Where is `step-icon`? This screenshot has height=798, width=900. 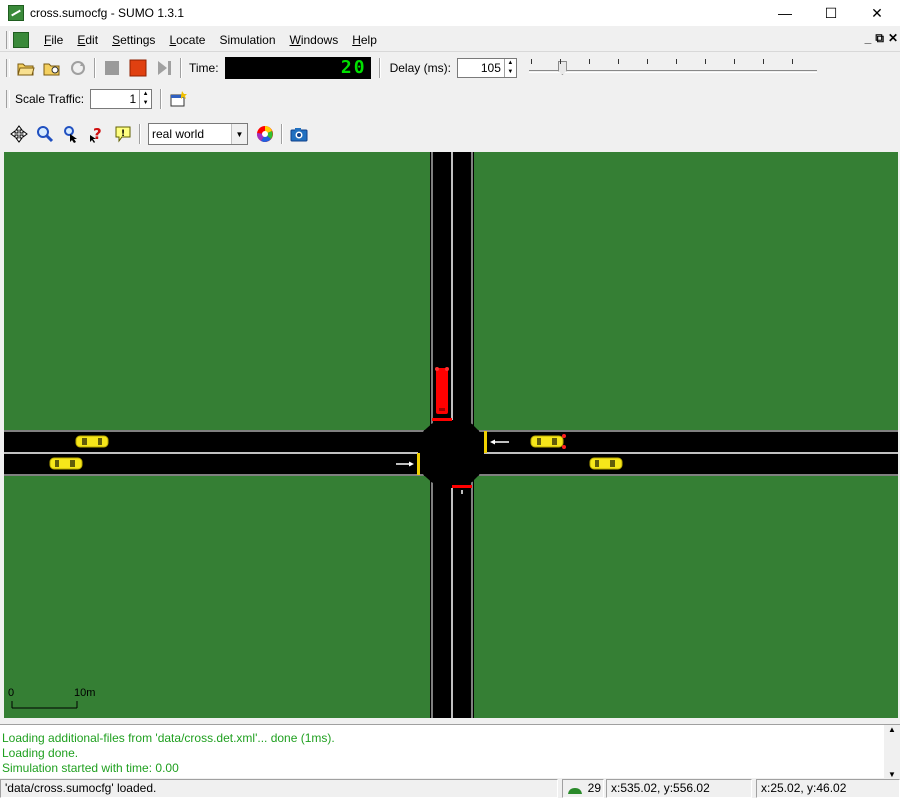
step-icon is located at coordinates (164, 68).